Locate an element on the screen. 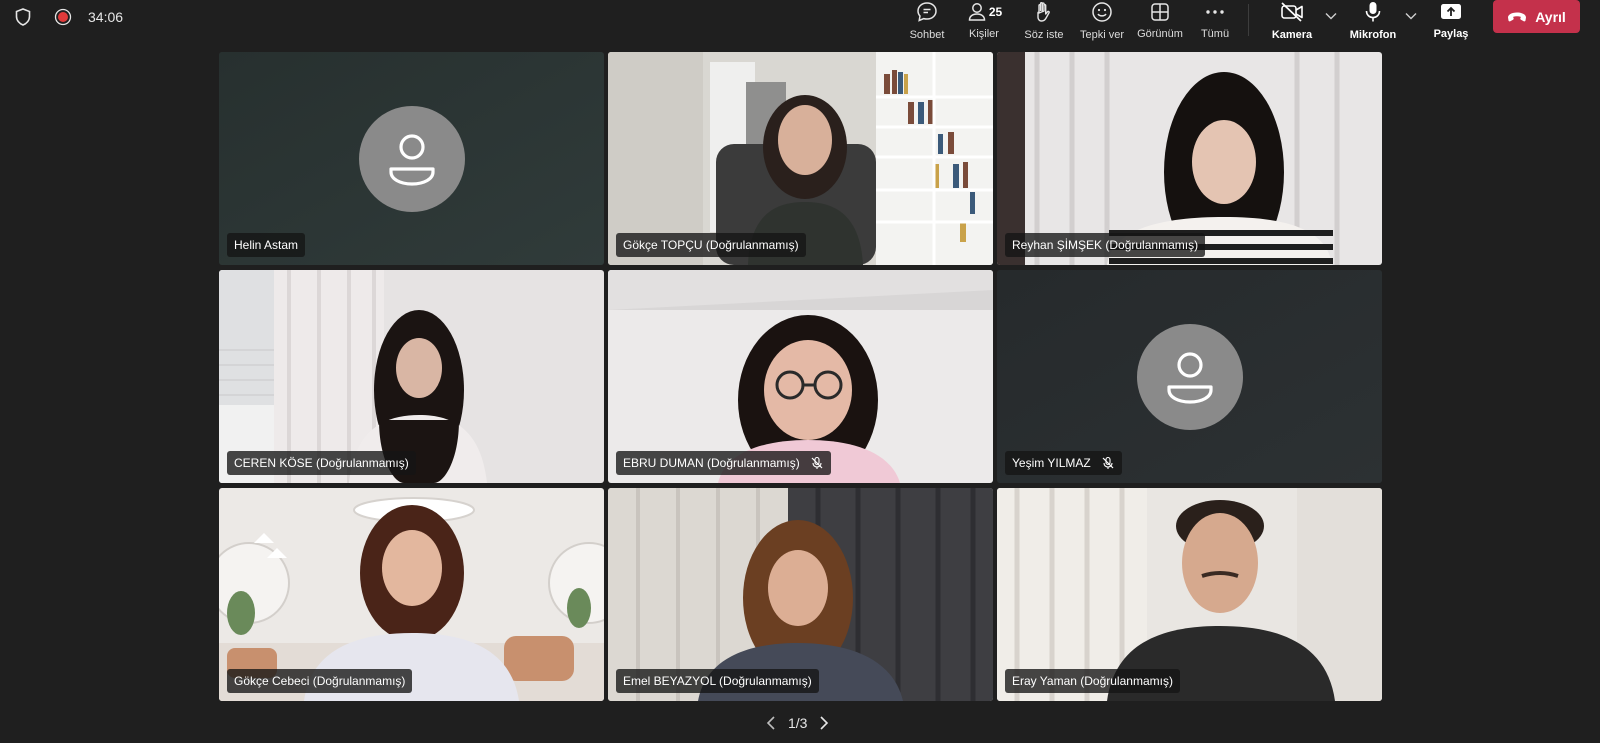 The image size is (1600, 743). participant-name-tag: CEREN KÖSE (Doğrulanmamış) is located at coordinates (321, 463).